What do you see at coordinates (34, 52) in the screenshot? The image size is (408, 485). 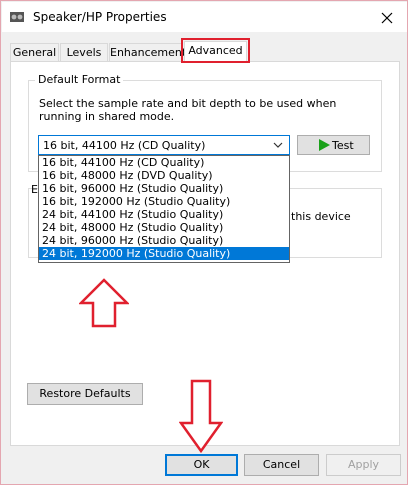 I see `tab-general: General` at bounding box center [34, 52].